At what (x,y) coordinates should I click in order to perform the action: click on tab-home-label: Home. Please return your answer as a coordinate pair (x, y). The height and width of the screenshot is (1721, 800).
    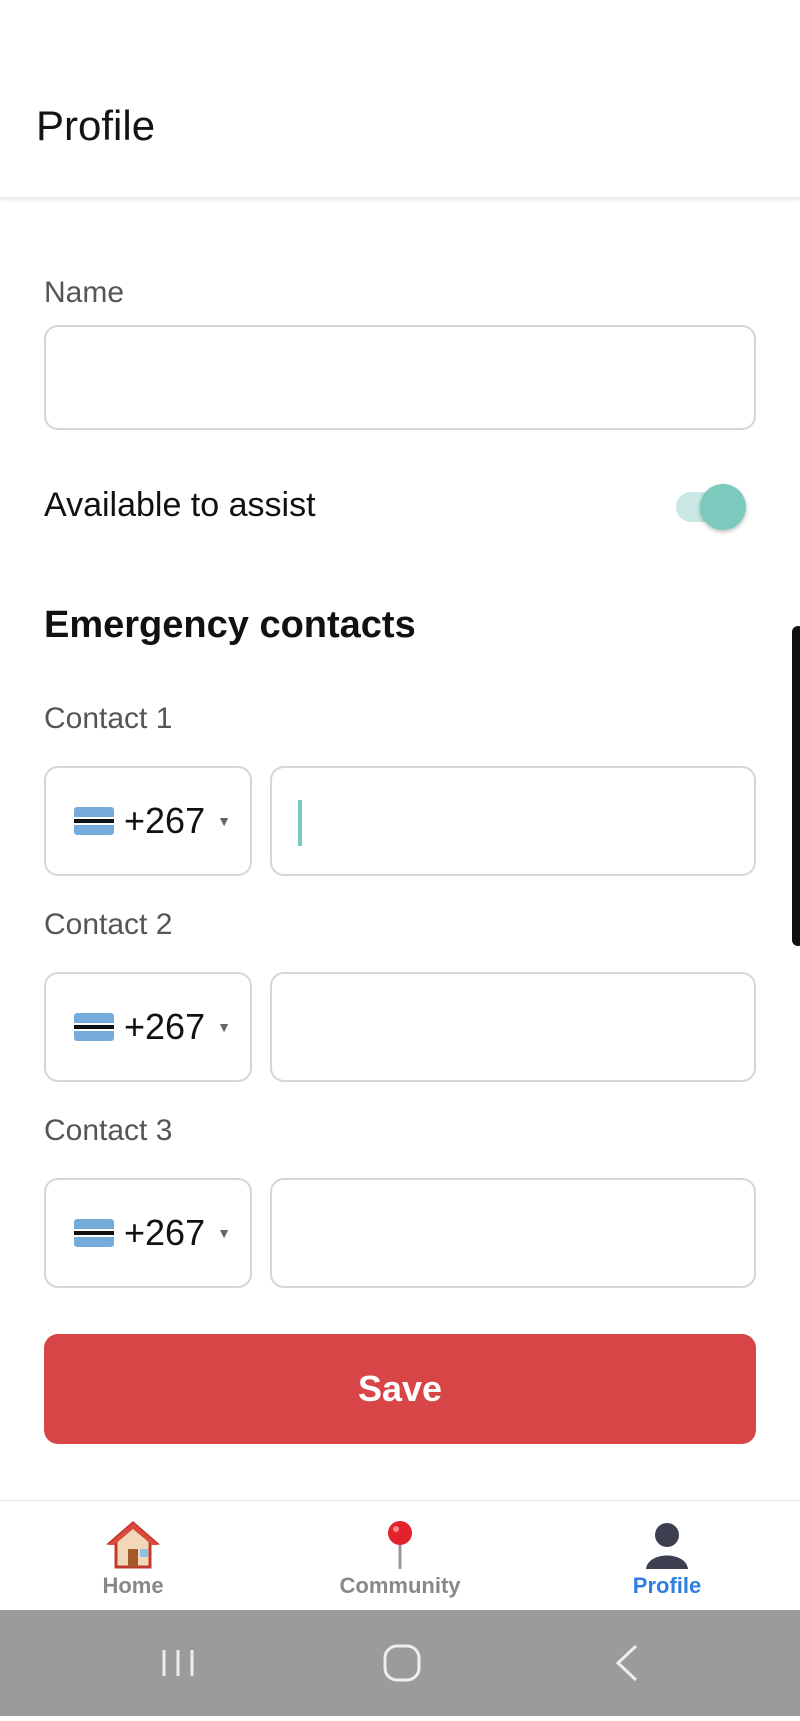
    Looking at the image, I should click on (133, 1585).